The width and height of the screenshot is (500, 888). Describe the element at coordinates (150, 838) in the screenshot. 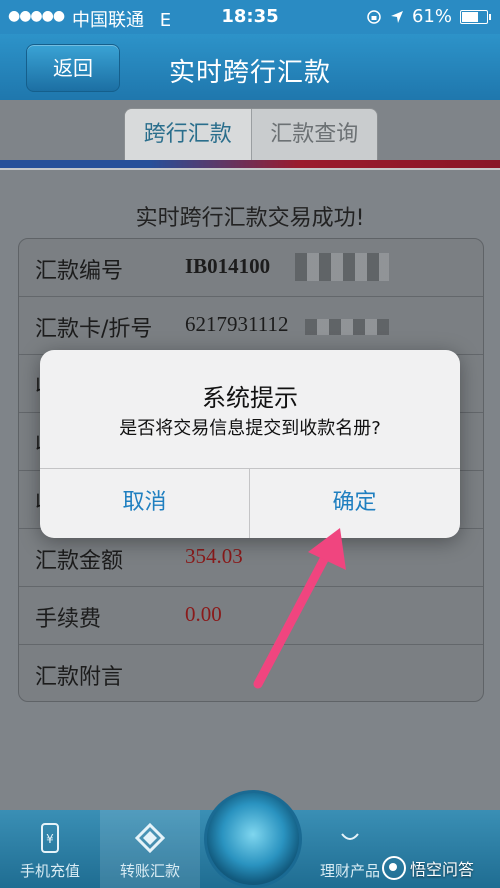

I see `transfer-icon` at that location.